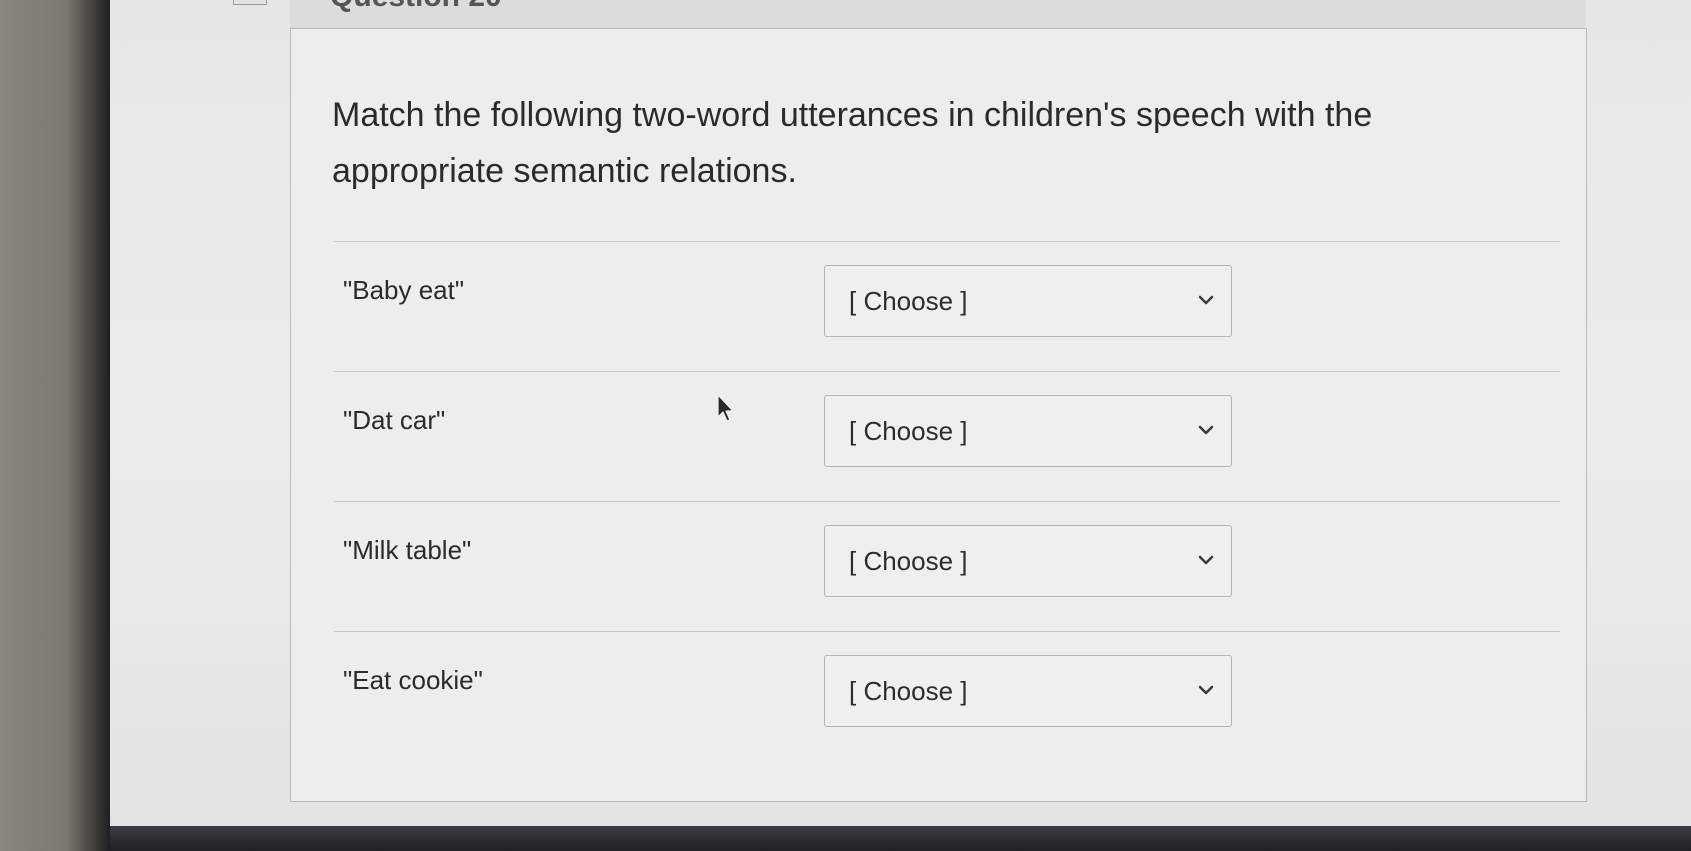 The height and width of the screenshot is (851, 1691). I want to click on utterance-label: "Milk table", so click(407, 550).